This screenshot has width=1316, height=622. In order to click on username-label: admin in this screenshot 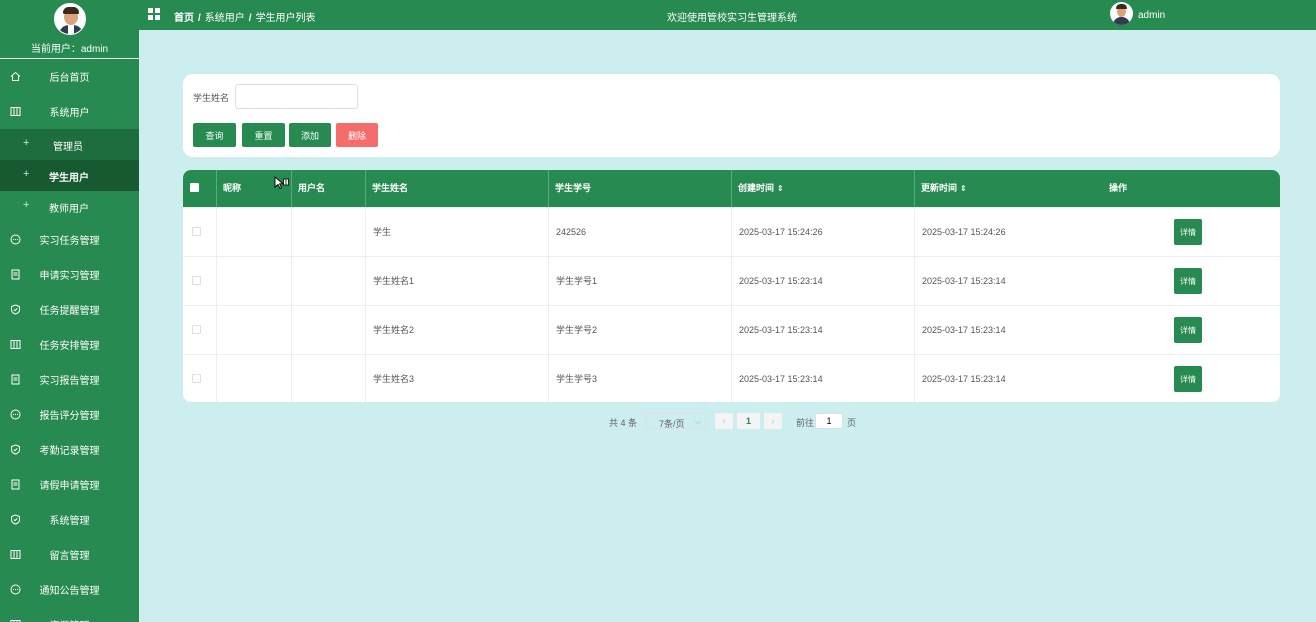, I will do `click(1151, 15)`.